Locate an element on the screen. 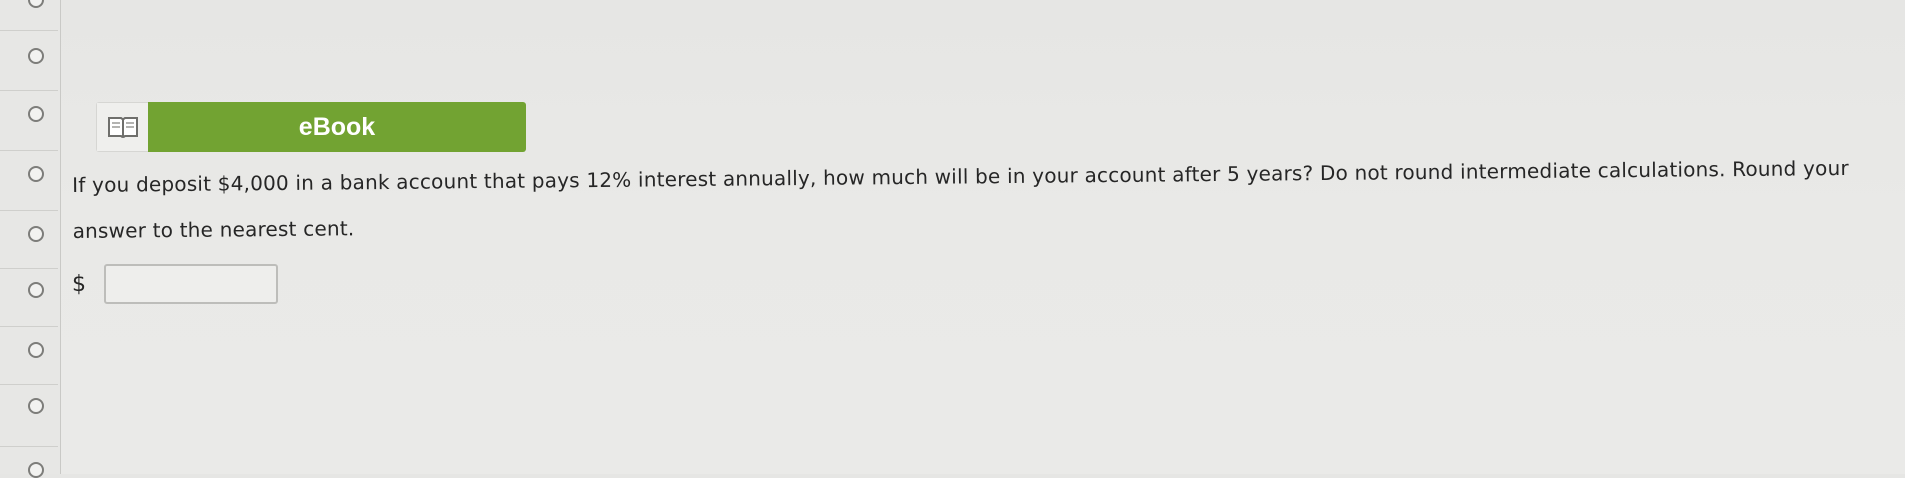  answer-input is located at coordinates (191, 284).